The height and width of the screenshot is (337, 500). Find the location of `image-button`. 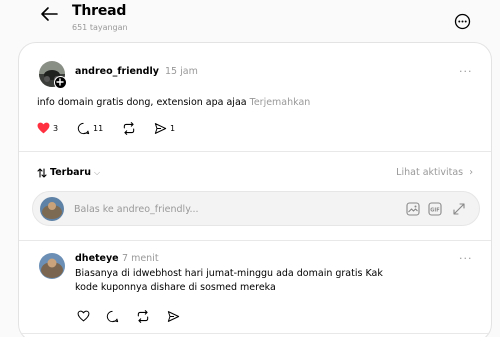

image-button is located at coordinates (413, 209).